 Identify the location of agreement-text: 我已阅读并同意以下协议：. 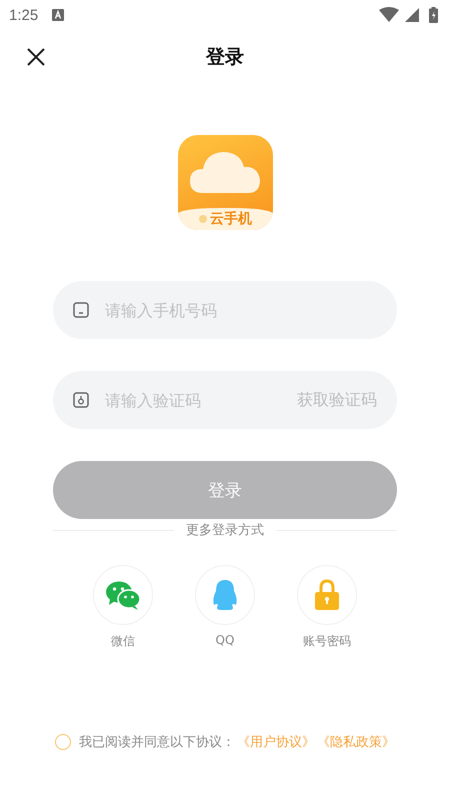
(157, 742).